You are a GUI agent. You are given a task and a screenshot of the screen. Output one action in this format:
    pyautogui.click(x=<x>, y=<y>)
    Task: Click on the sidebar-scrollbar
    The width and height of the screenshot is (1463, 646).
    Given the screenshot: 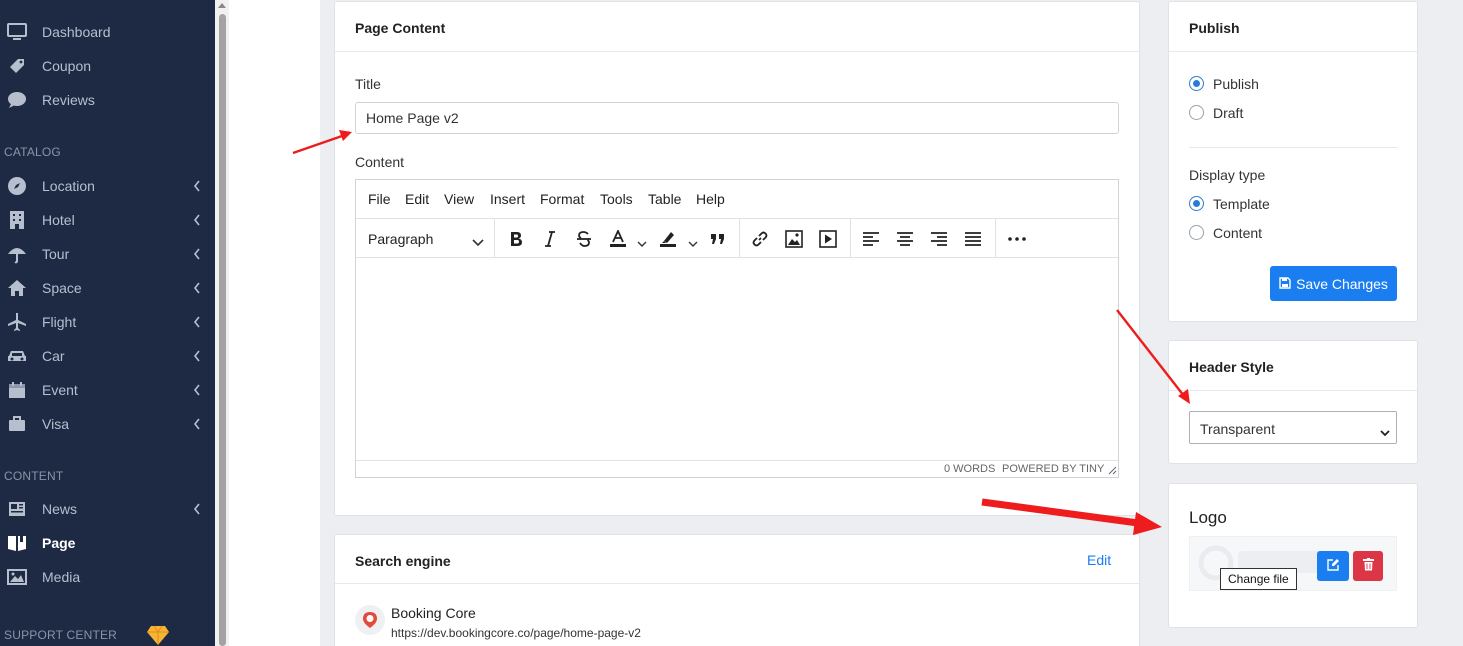 What is the action you would take?
    pyautogui.click(x=222, y=323)
    